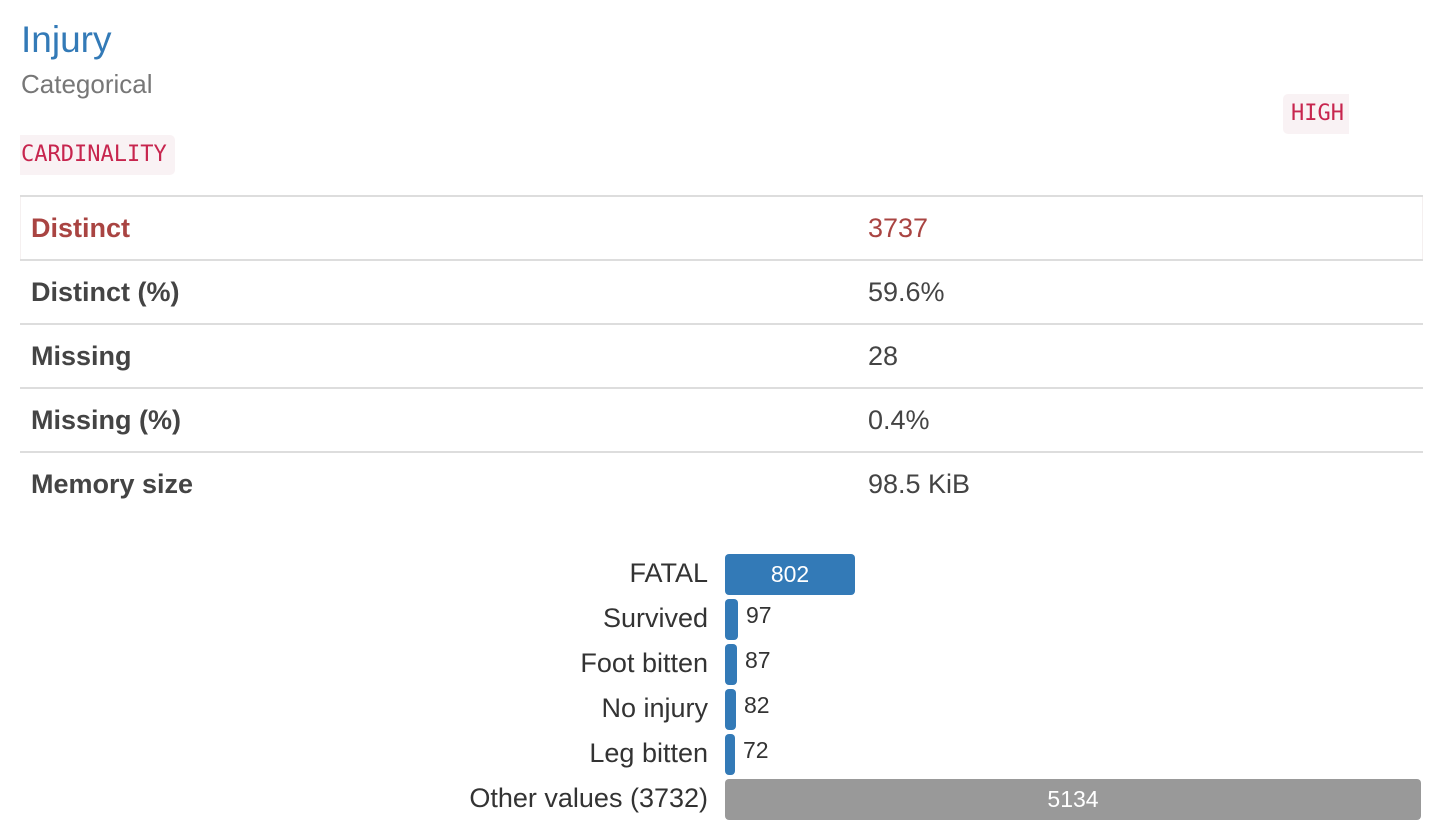 The height and width of the screenshot is (832, 1437). Describe the element at coordinates (66, 40) in the screenshot. I see `variable-title: Injury` at that location.